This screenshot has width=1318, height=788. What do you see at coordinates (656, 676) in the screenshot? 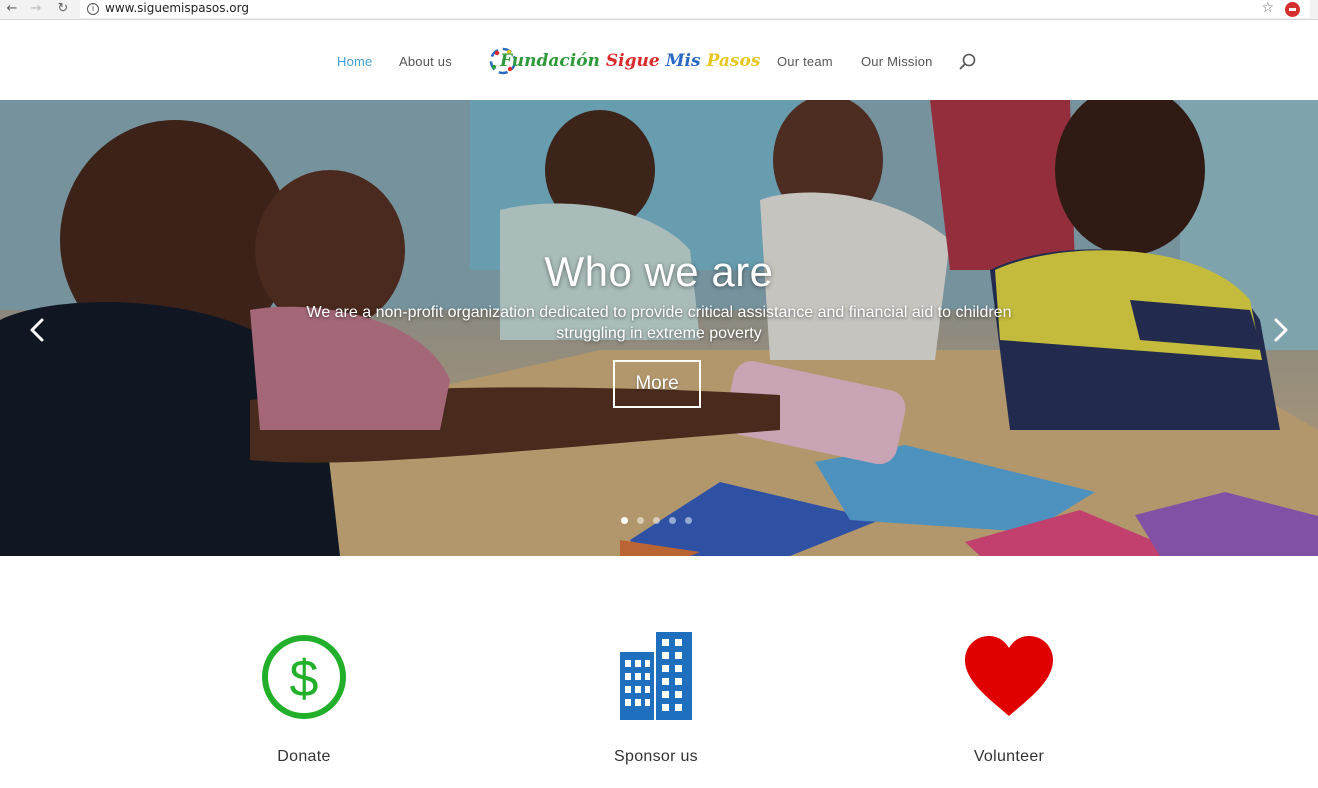
I see `building-icon` at bounding box center [656, 676].